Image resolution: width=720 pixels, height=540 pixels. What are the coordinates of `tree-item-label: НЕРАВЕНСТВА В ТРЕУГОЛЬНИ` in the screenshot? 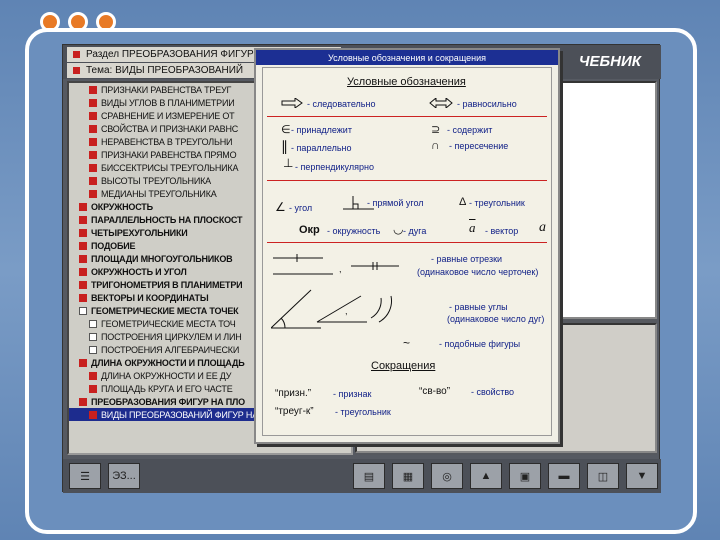 It's located at (167, 141).